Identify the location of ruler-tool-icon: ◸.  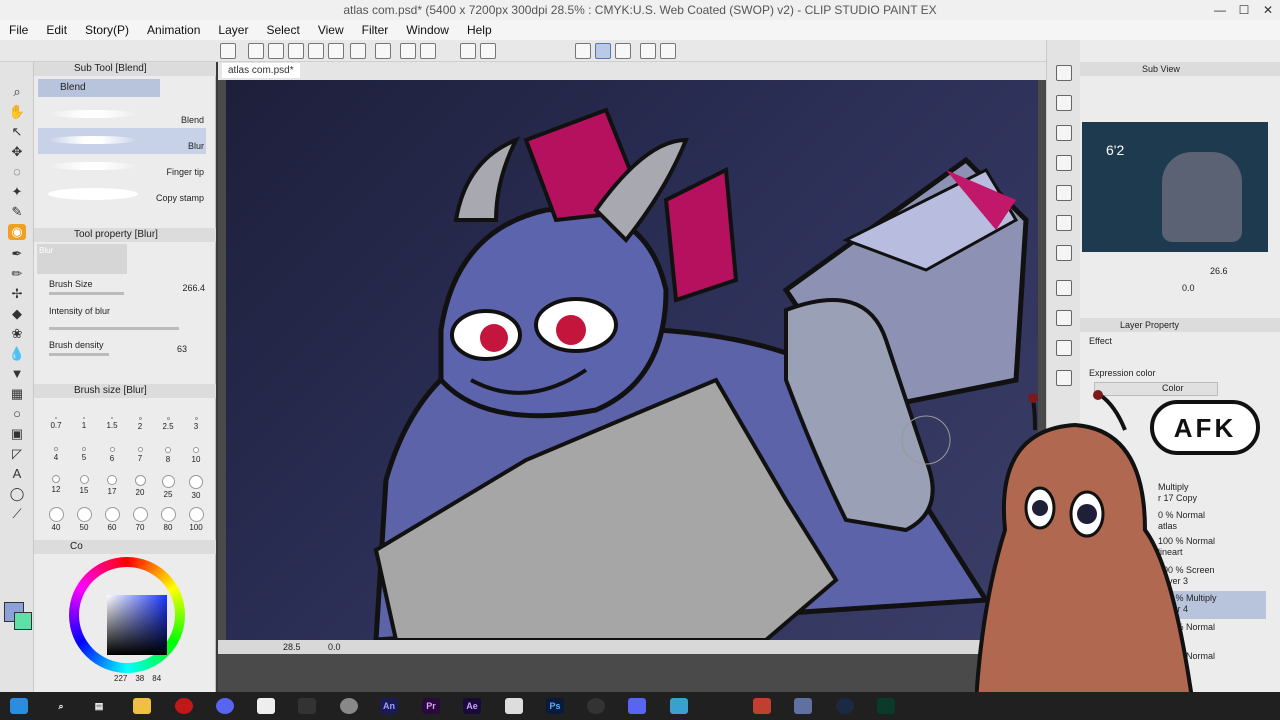
(17, 454).